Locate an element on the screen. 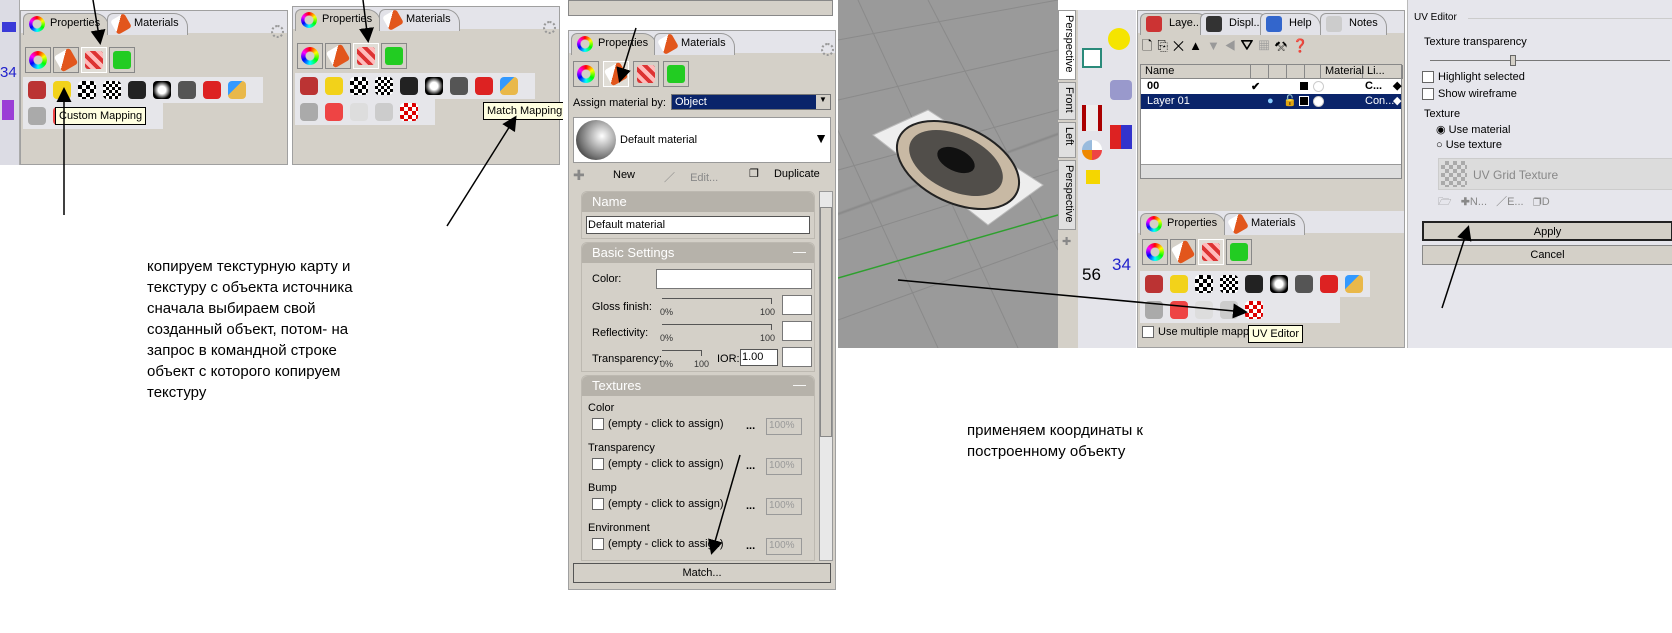  tools-icon: ⚒ is located at coordinates (1283, 45).